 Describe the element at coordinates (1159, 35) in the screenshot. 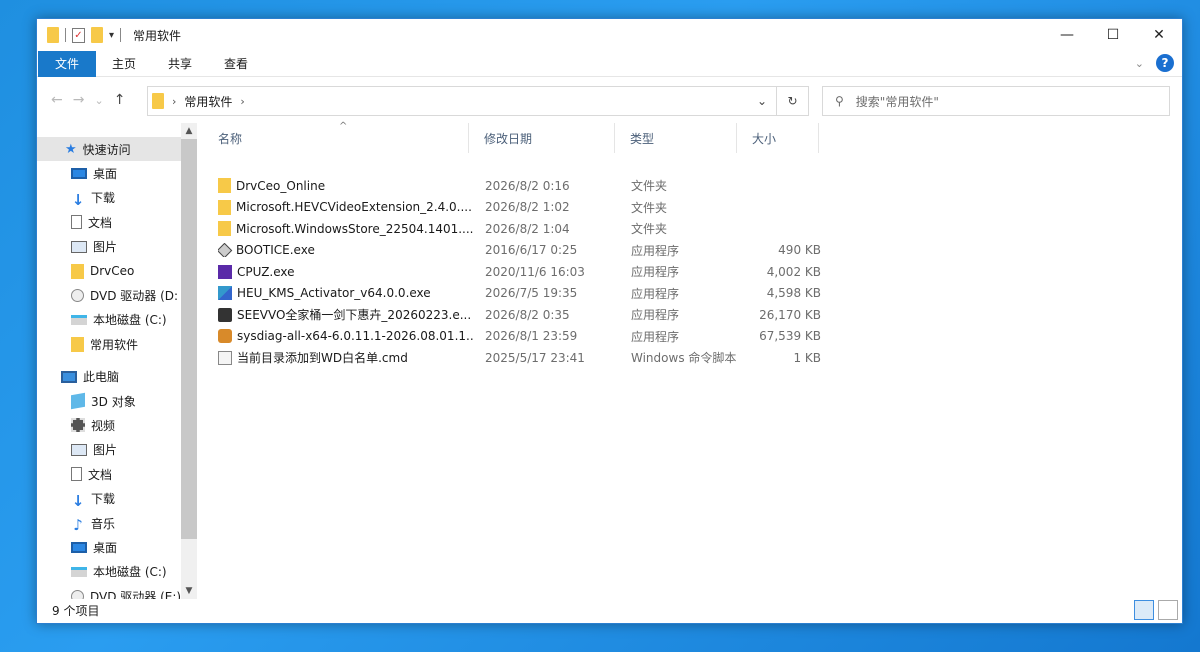

I see `close-button: ✕` at that location.